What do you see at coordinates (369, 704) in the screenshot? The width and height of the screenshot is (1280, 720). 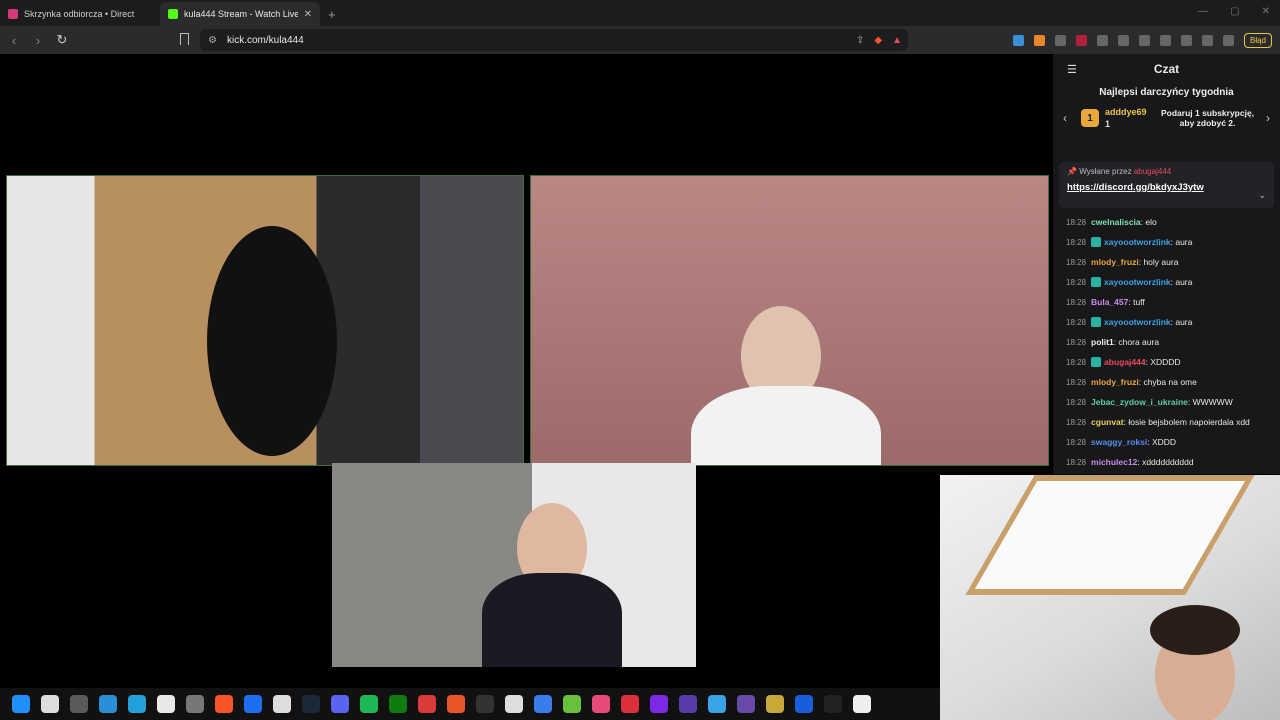 I see `spotify-icon` at bounding box center [369, 704].